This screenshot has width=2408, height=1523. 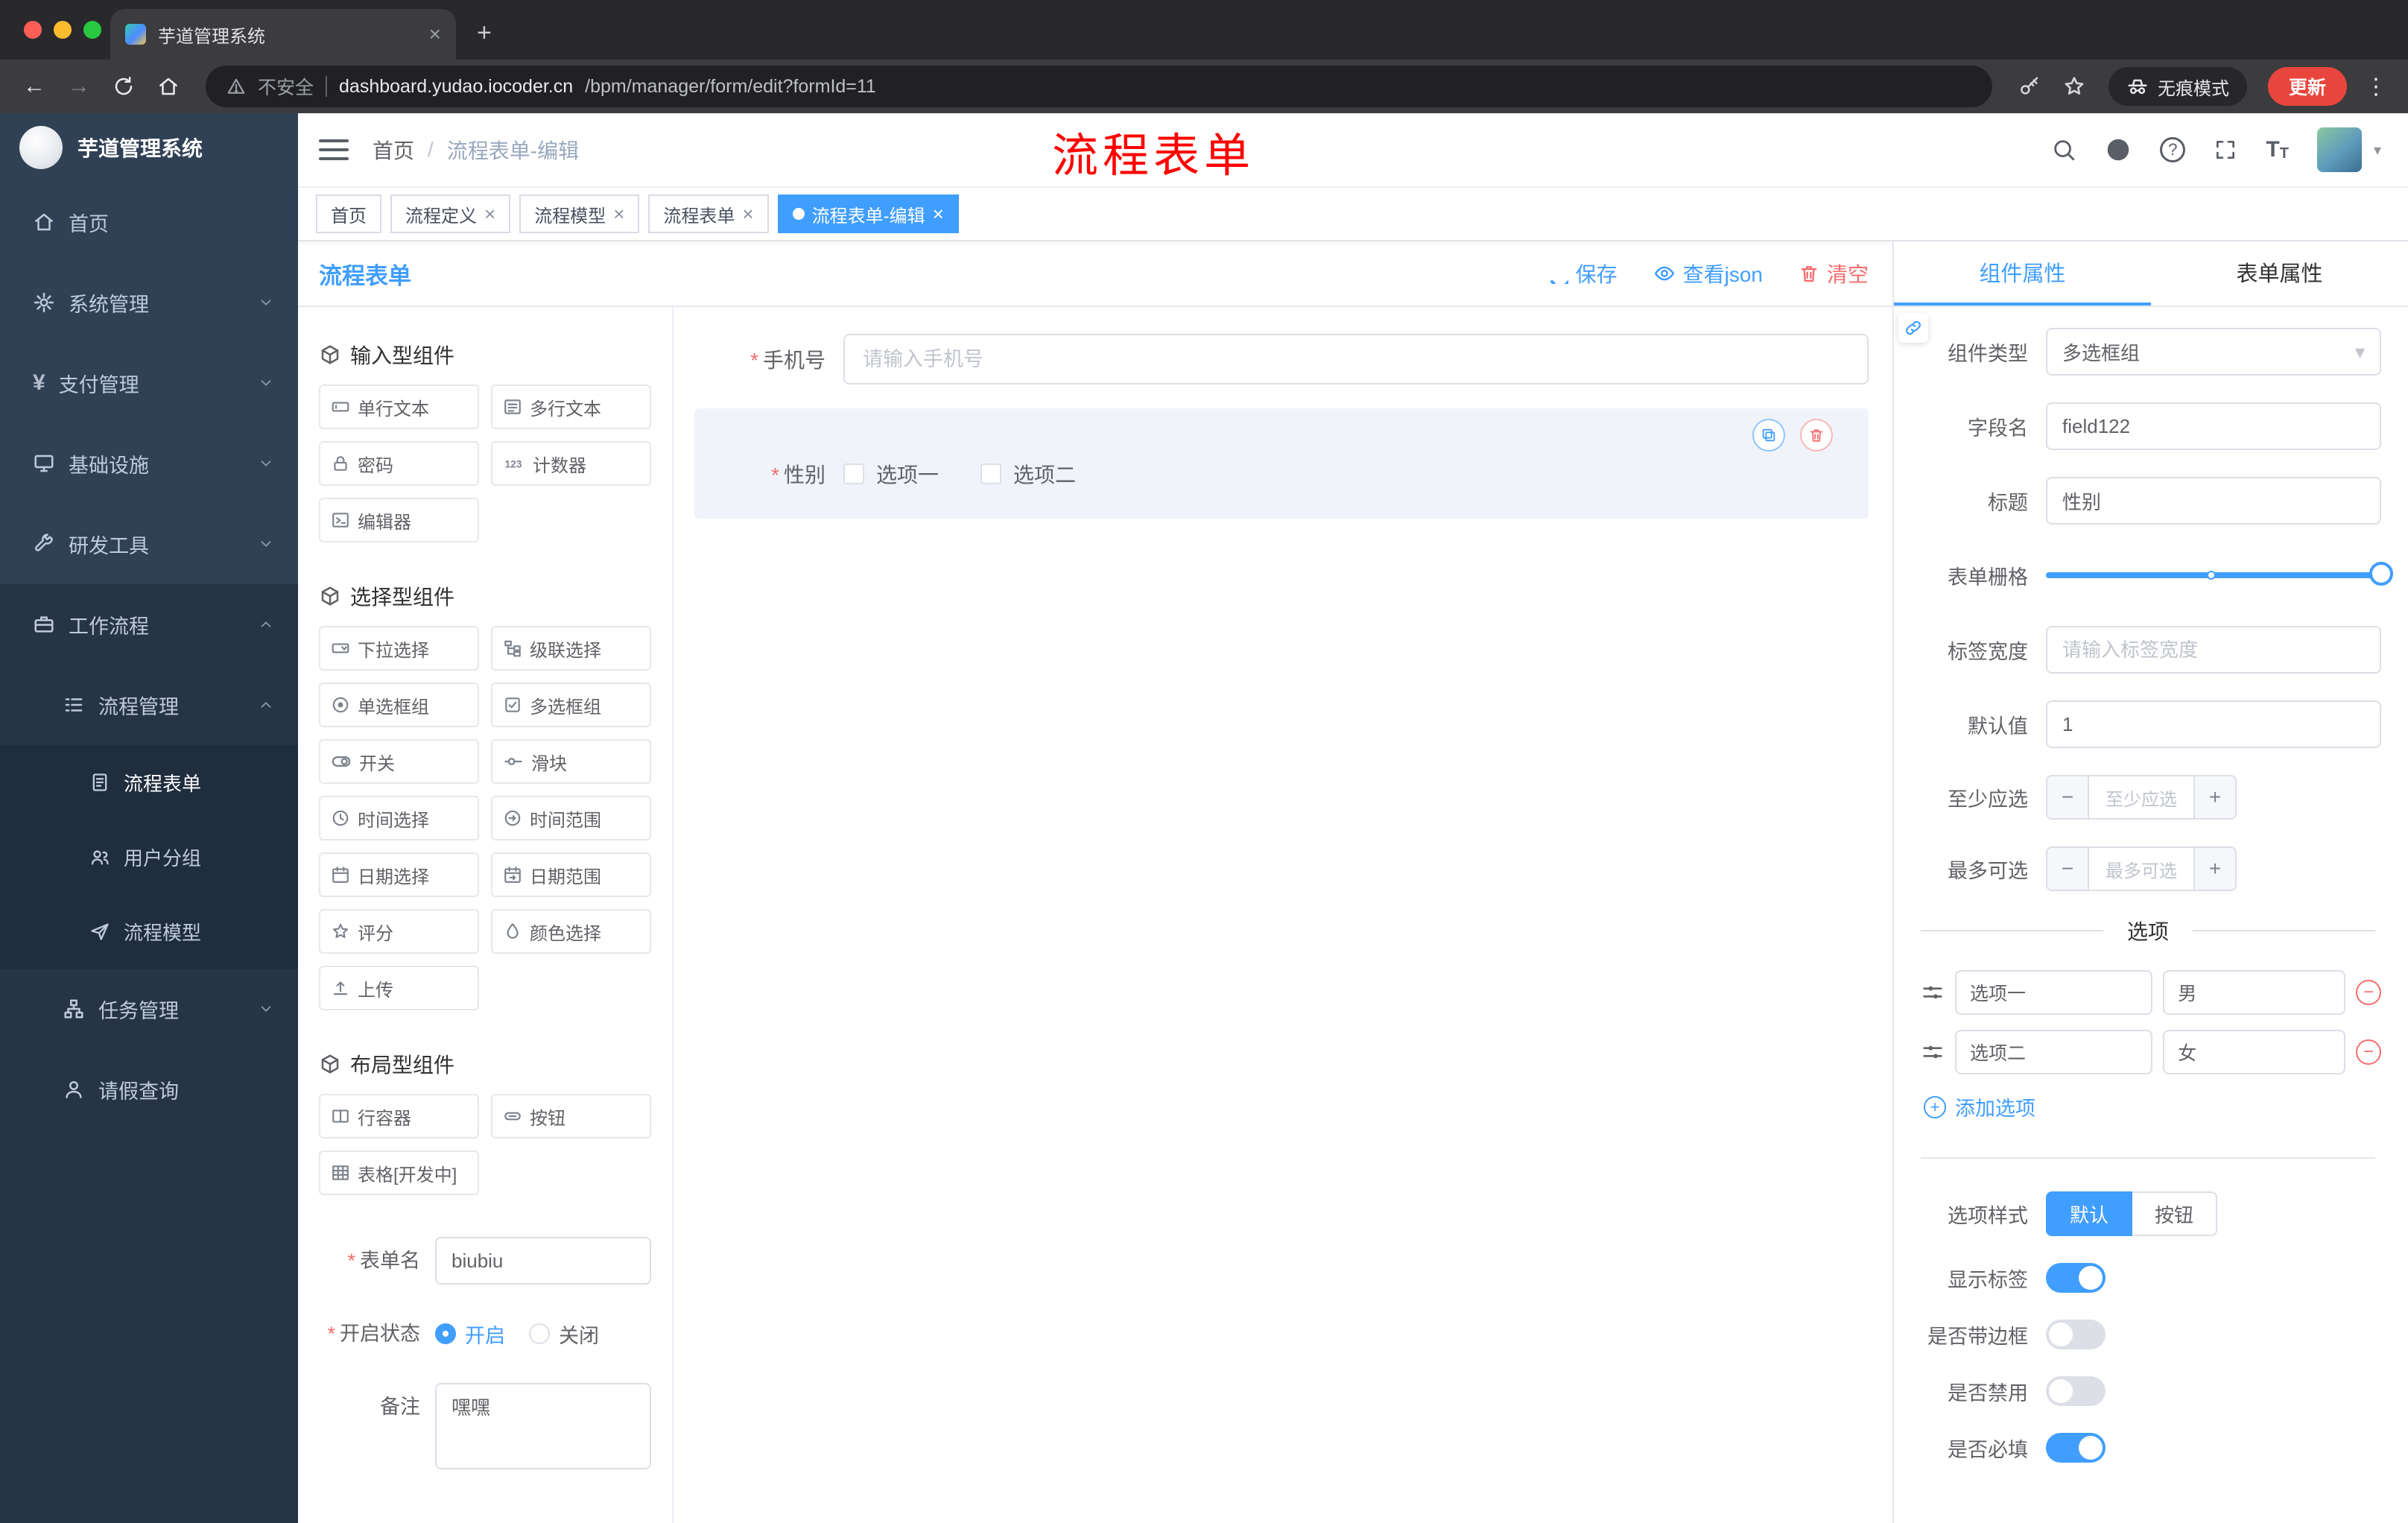 What do you see at coordinates (149, 931) in the screenshot?
I see `sidebar-item-process-model: 流程模型` at bounding box center [149, 931].